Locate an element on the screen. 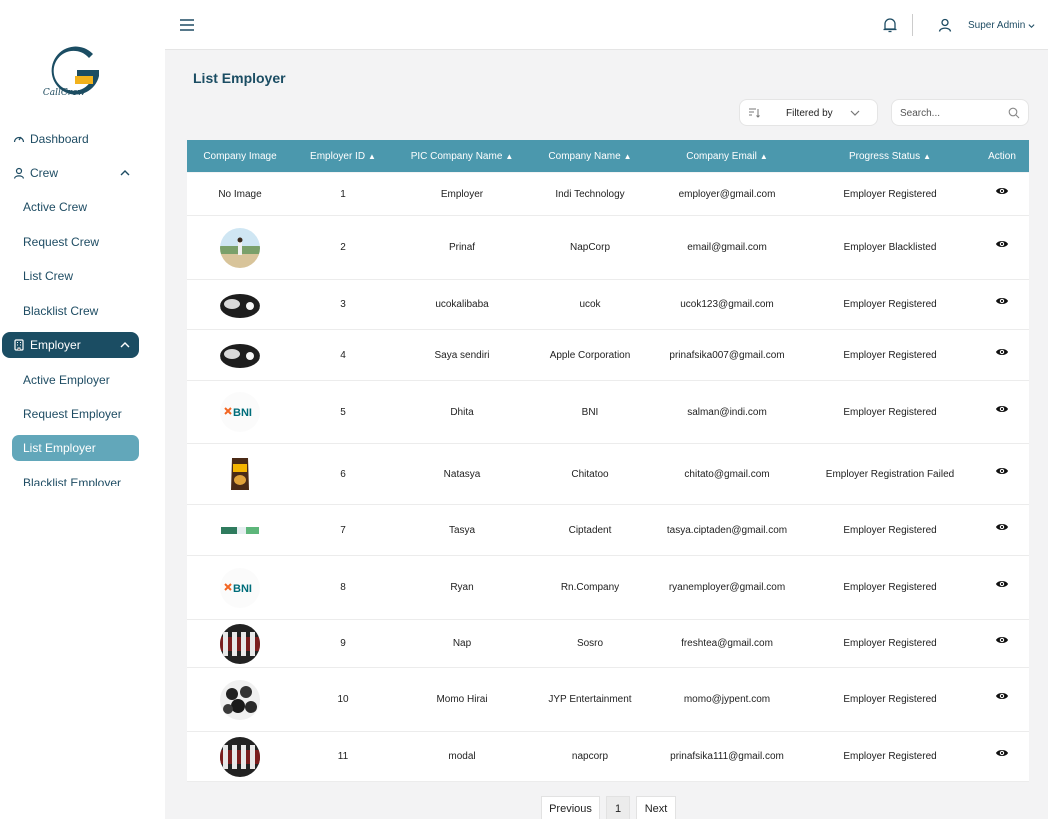  cell-company-image: BNI is located at coordinates (240, 587).